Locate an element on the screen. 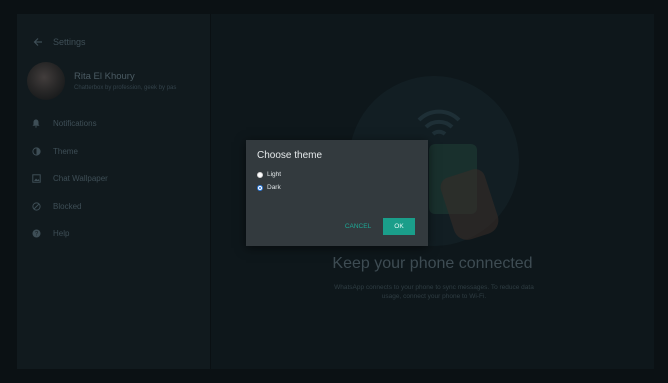  choose-theme-dialog: Choose theme Light Dark CANCEL OK is located at coordinates (337, 193).